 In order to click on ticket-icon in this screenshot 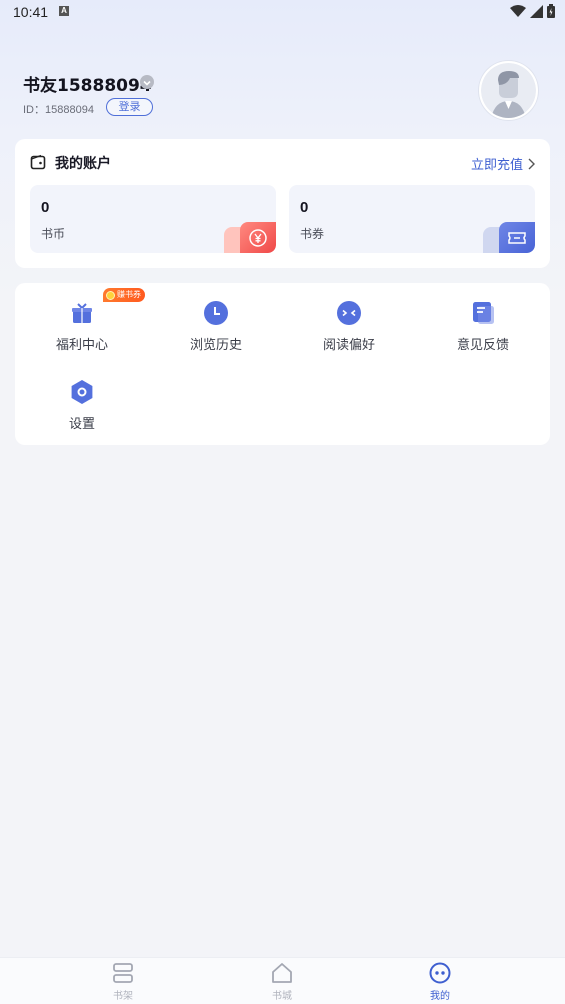, I will do `click(517, 237)`.